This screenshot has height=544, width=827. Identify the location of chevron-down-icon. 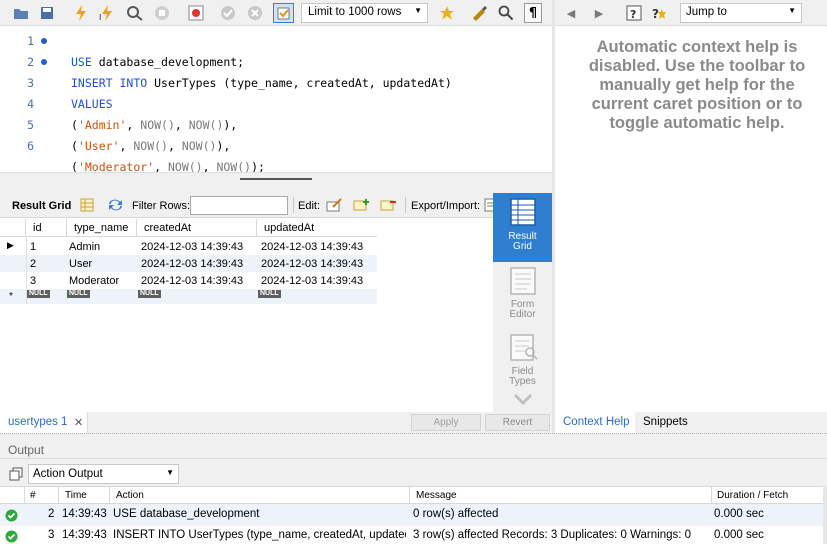
(523, 399).